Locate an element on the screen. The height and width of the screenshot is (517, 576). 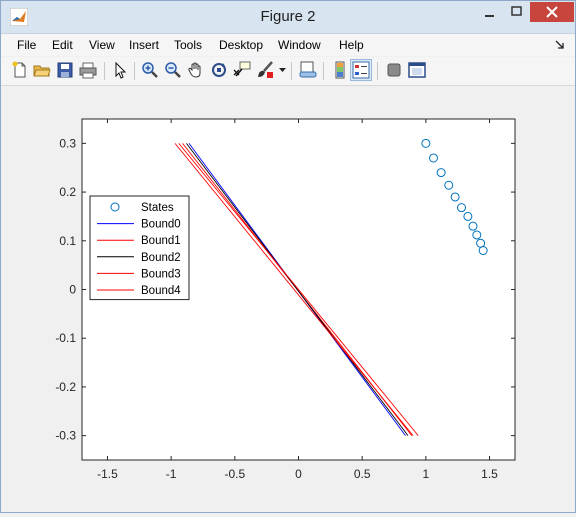
y-tick-label: 0.2 is located at coordinates (67, 192).